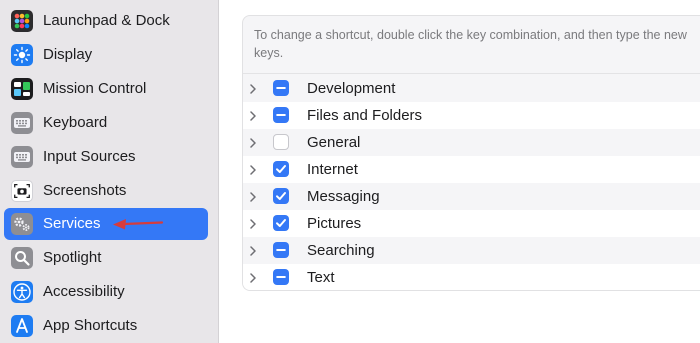 This screenshot has width=700, height=343. I want to click on list-item-development: Development, so click(471, 88).